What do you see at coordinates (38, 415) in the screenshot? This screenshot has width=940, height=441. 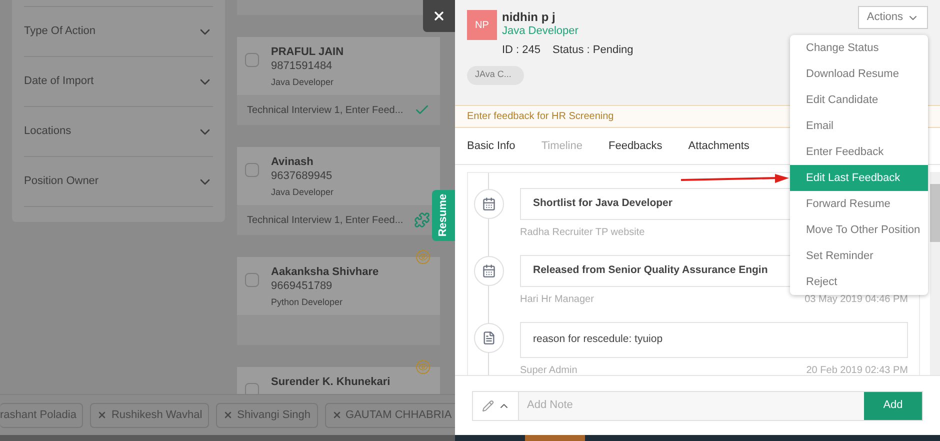 I see `chip-label: rashant Poladia` at bounding box center [38, 415].